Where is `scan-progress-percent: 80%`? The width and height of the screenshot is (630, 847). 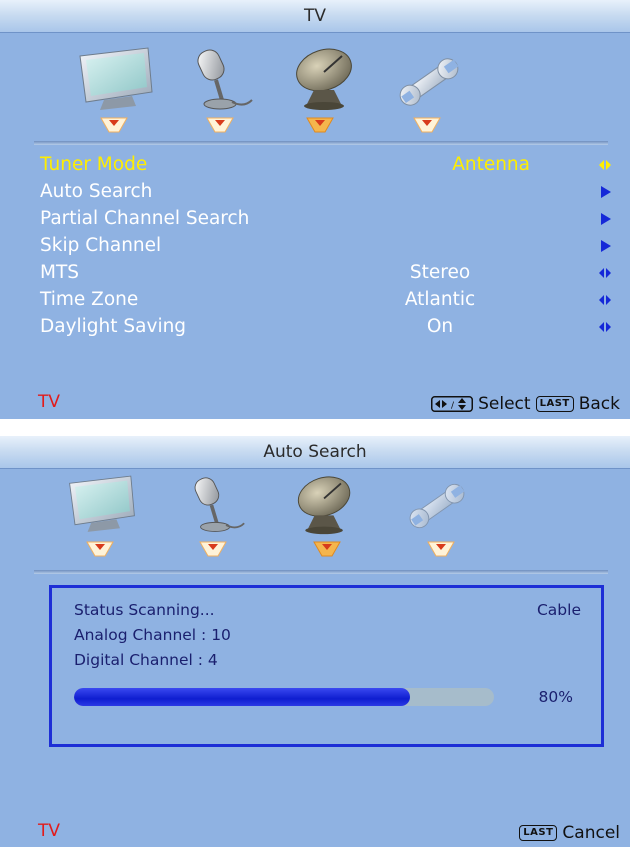
scan-progress-percent: 80% is located at coordinates (555, 697).